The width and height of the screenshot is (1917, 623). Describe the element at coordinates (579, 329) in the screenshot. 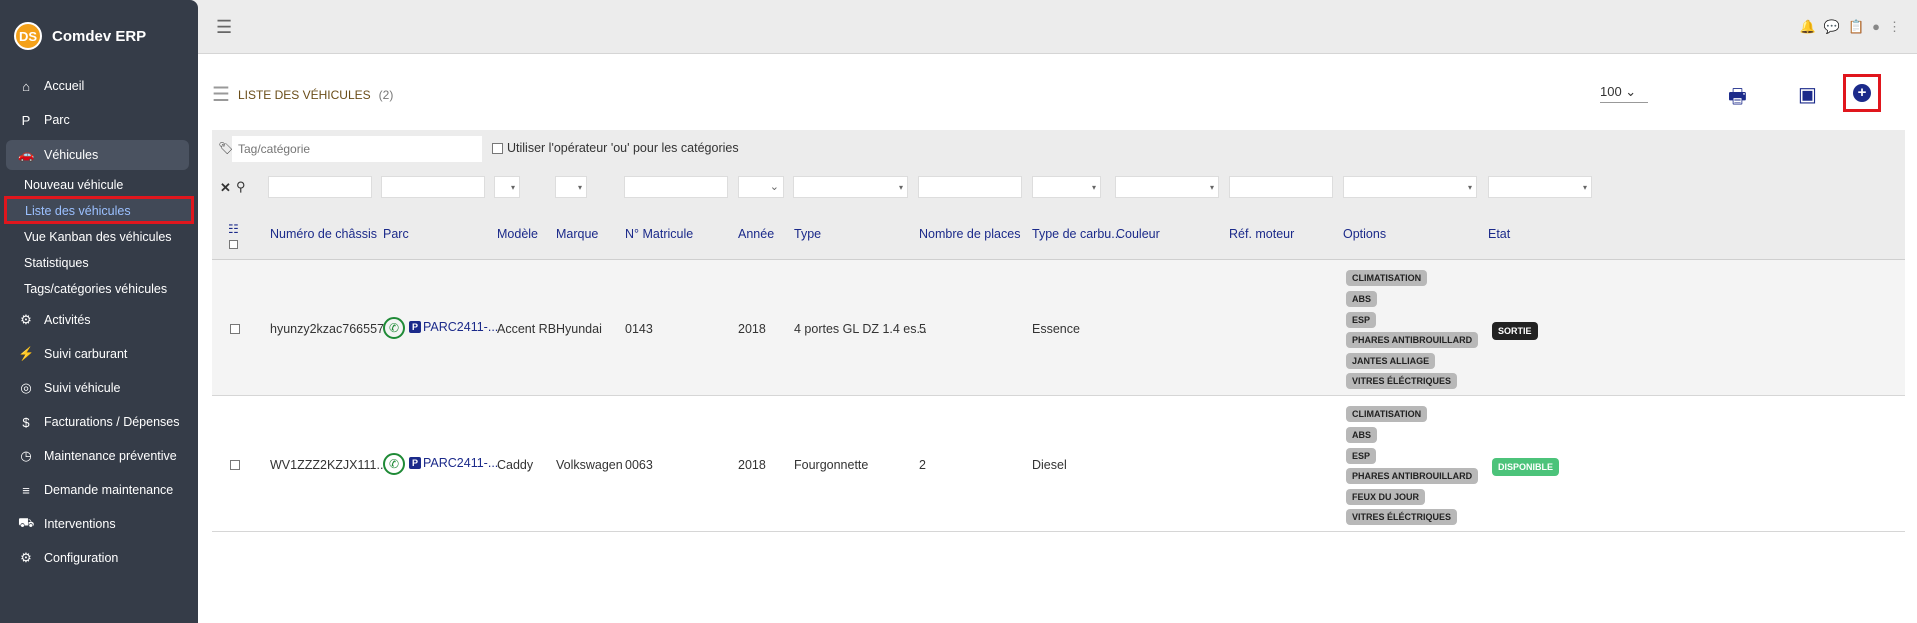

I see `cell-marque: Hyundai` at that location.